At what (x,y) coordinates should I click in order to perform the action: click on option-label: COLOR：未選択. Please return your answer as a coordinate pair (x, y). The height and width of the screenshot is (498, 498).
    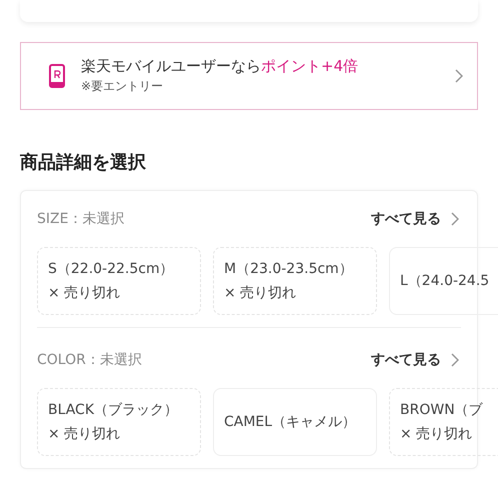
    Looking at the image, I should click on (89, 360).